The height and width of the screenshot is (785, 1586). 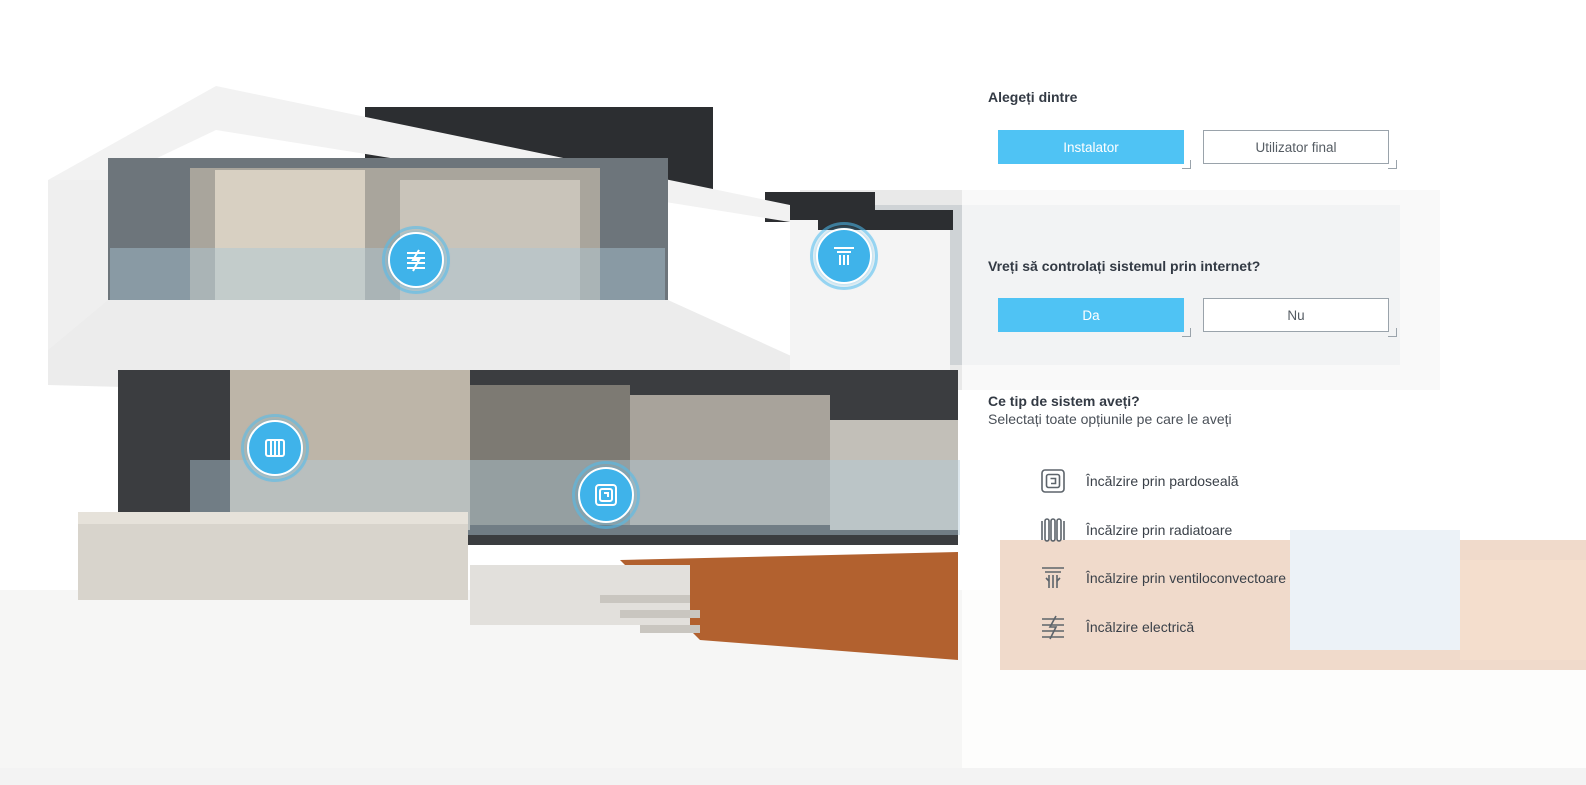 I want to click on question3-title: Ce tip de sistem aveți?, so click(x=1064, y=401).